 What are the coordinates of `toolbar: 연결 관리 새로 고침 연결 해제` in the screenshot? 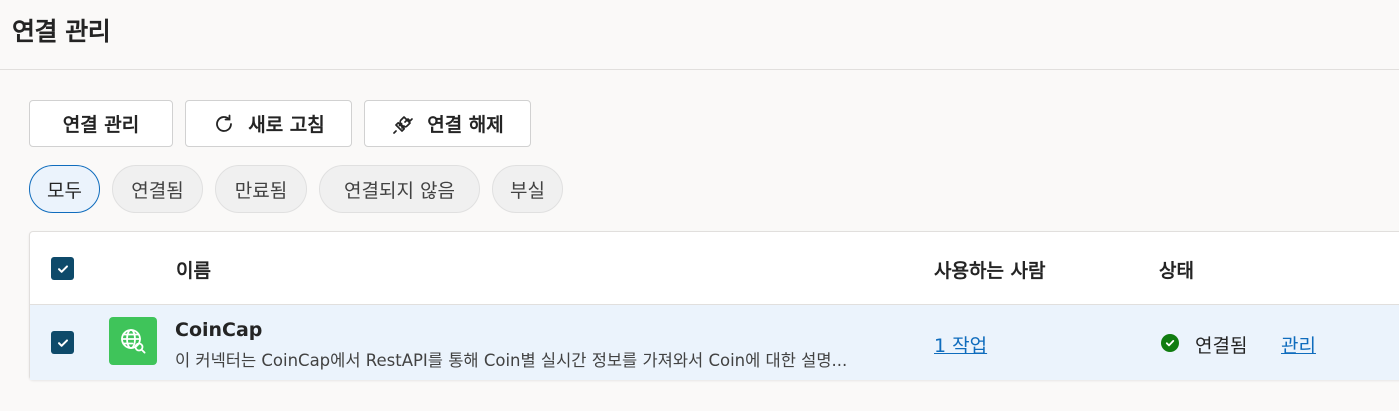 It's located at (280, 123).